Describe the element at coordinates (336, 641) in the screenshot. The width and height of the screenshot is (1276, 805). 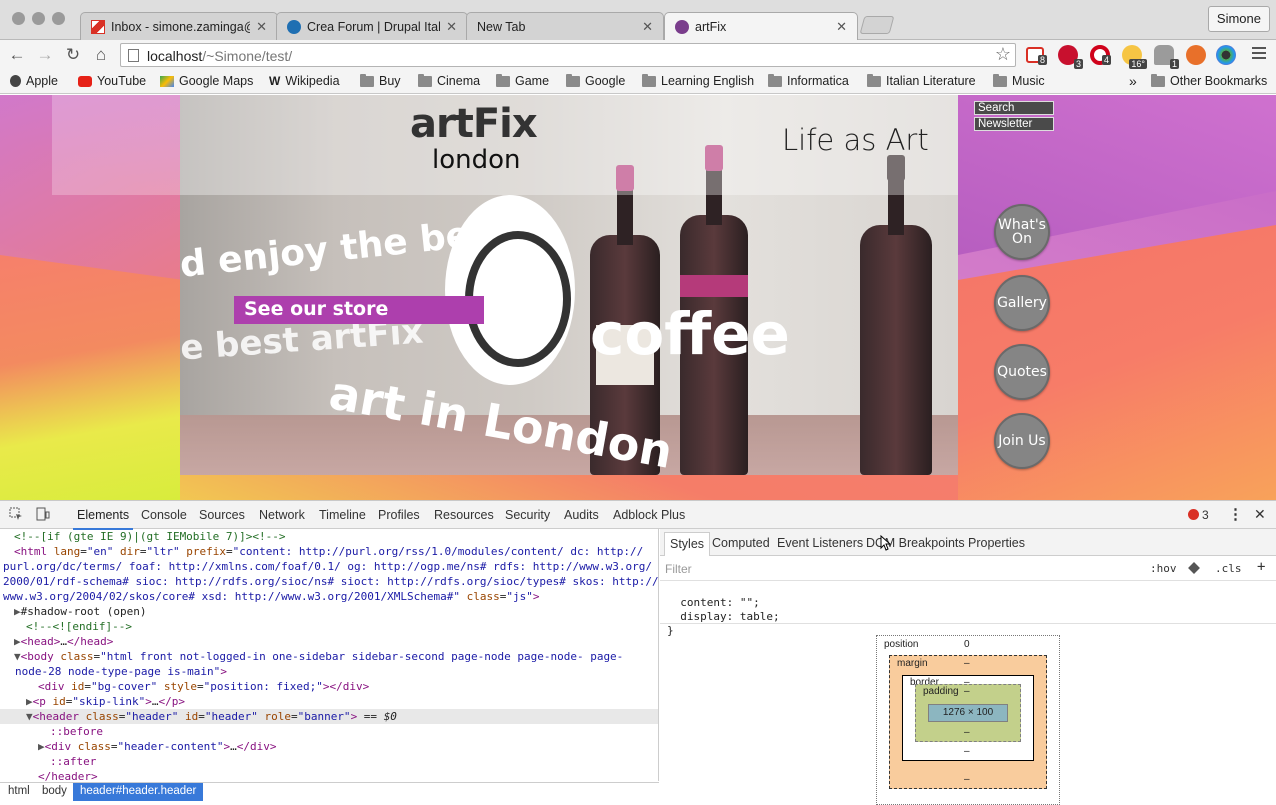
I see `dom-node: ▶<head>…</head>` at that location.